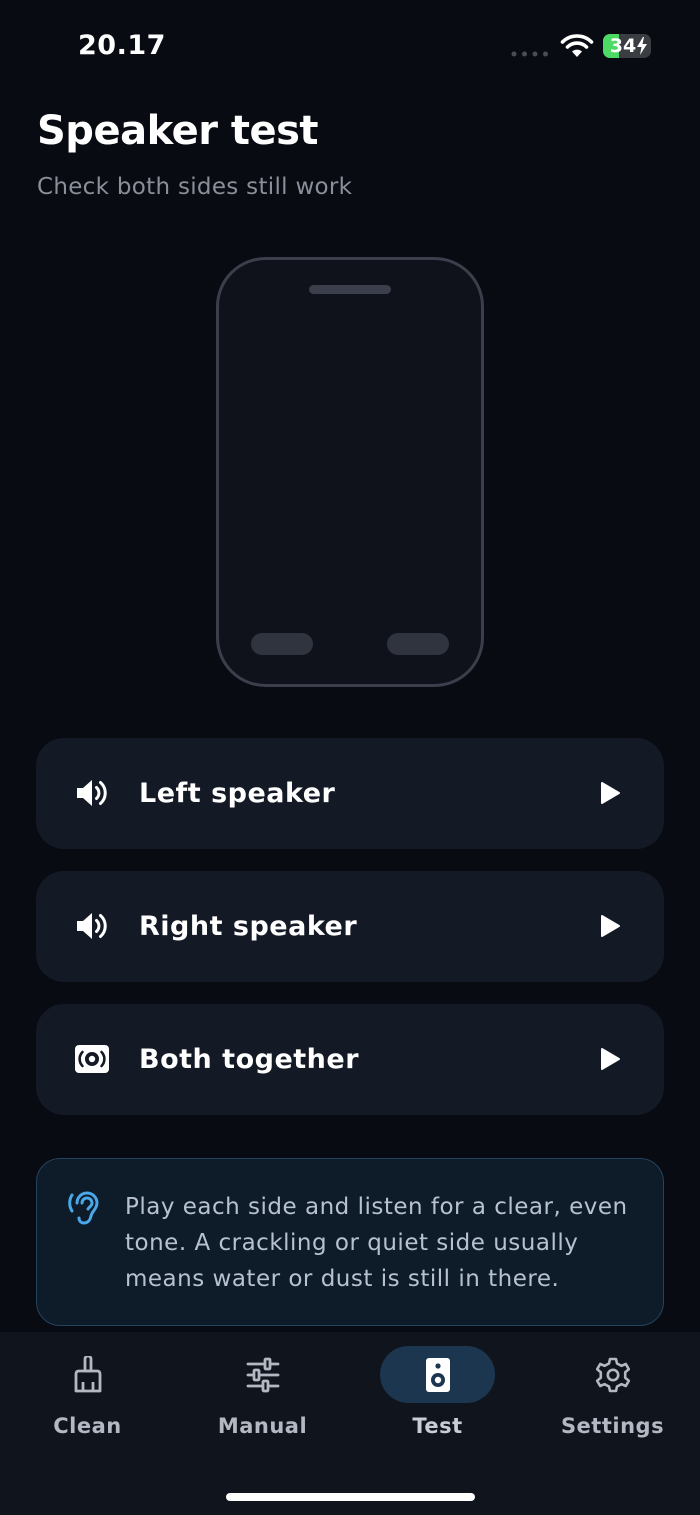 This screenshot has height=1515, width=700. What do you see at coordinates (178, 131) in the screenshot?
I see `page-title: Speaker test` at bounding box center [178, 131].